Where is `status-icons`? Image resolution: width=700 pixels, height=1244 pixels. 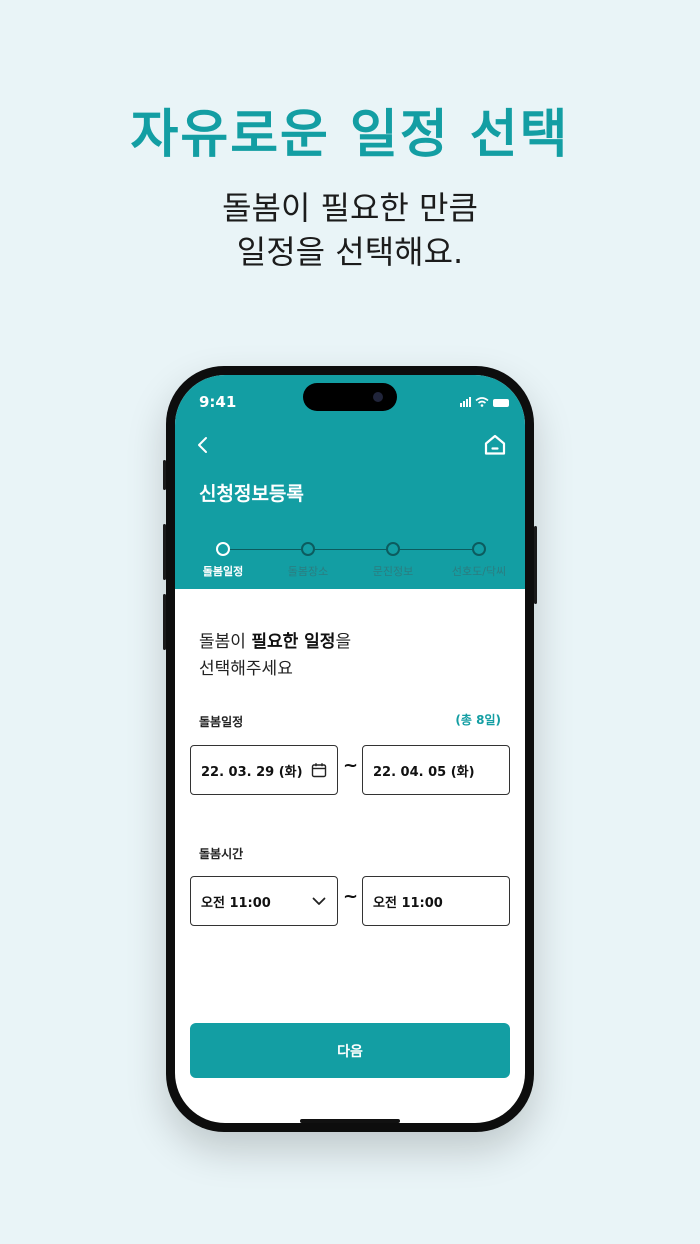
status-icons is located at coordinates (484, 402).